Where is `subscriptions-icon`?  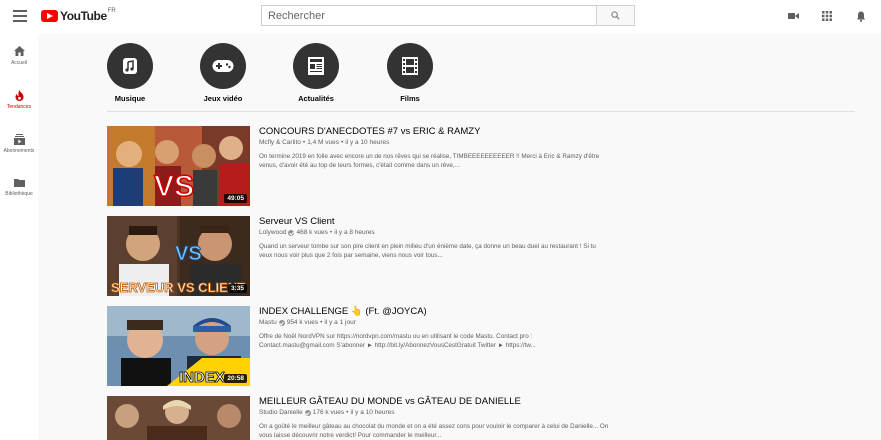
subscriptions-icon is located at coordinates (19, 139).